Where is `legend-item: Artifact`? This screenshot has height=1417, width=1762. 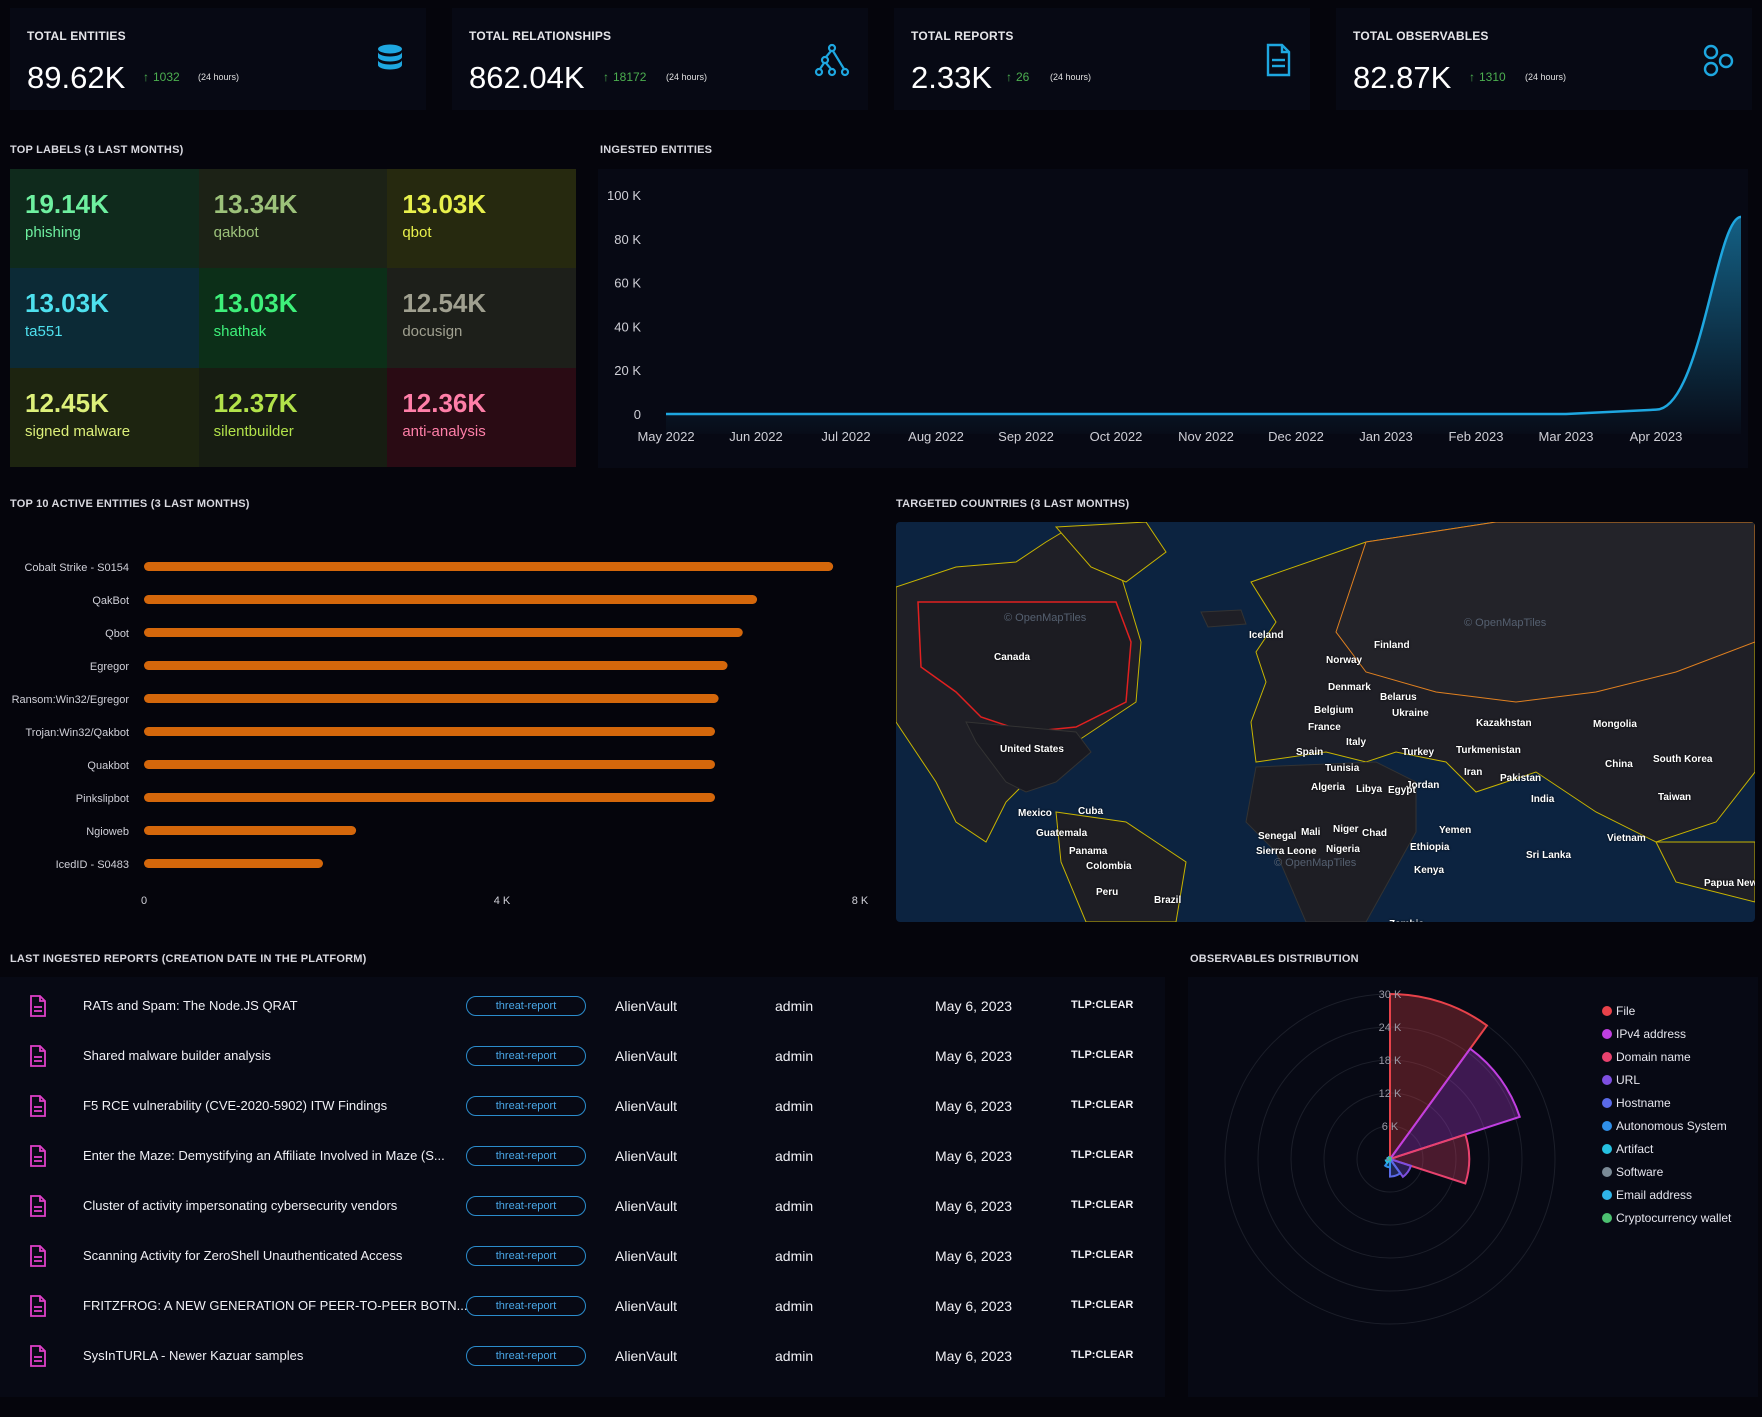 legend-item: Artifact is located at coordinates (1627, 1149).